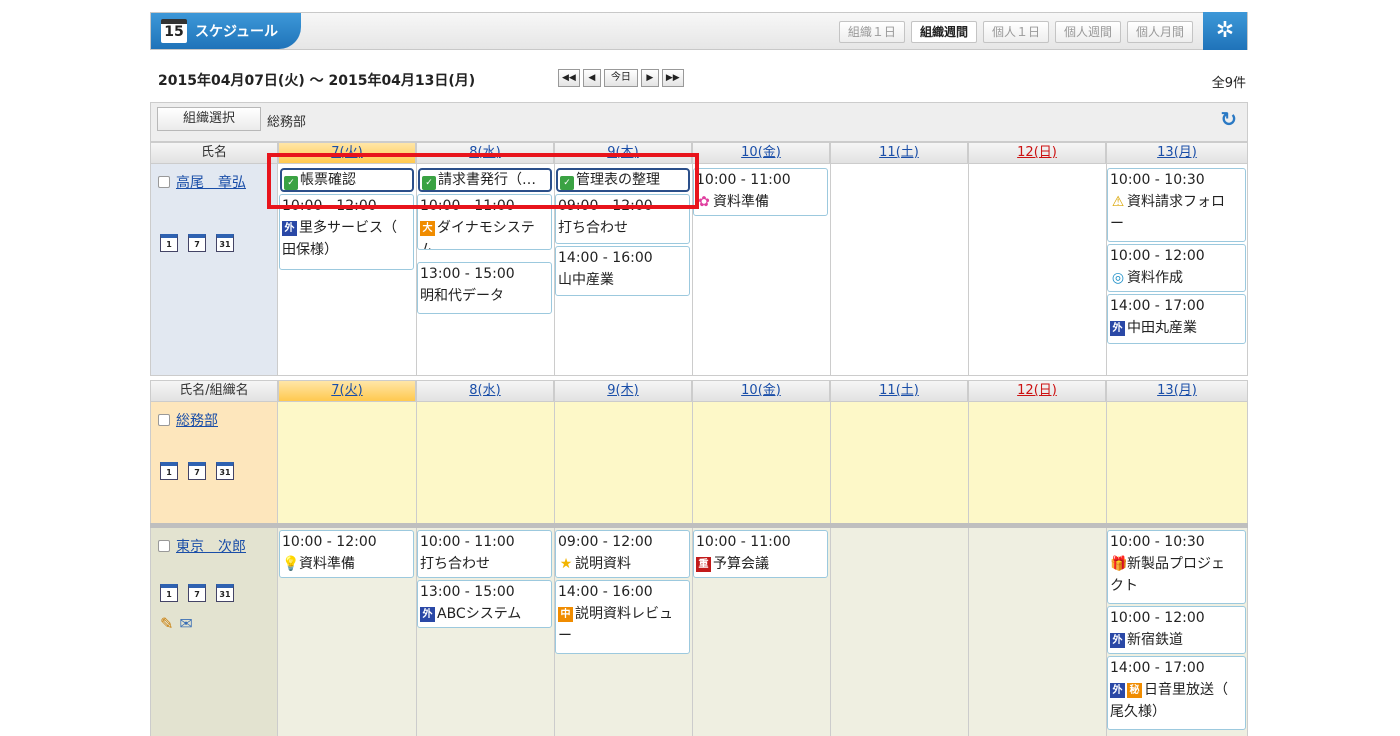 Image resolution: width=1400 pixels, height=736 pixels. I want to click on spiral-icon: ◎, so click(1118, 278).